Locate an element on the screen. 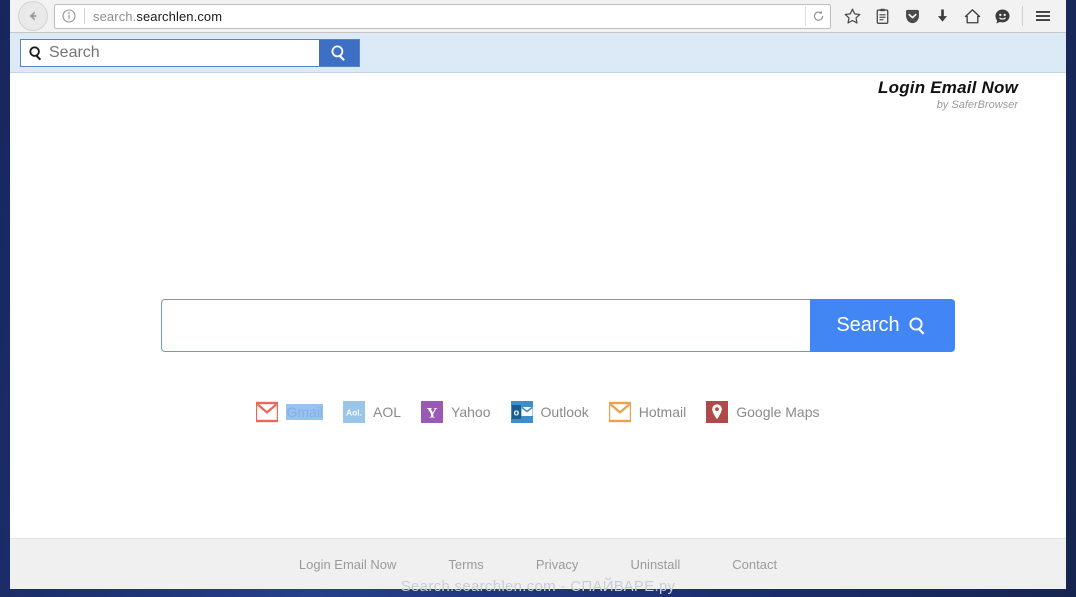 This screenshot has width=1076, height=597. quick-link-label: Google Maps is located at coordinates (778, 412).